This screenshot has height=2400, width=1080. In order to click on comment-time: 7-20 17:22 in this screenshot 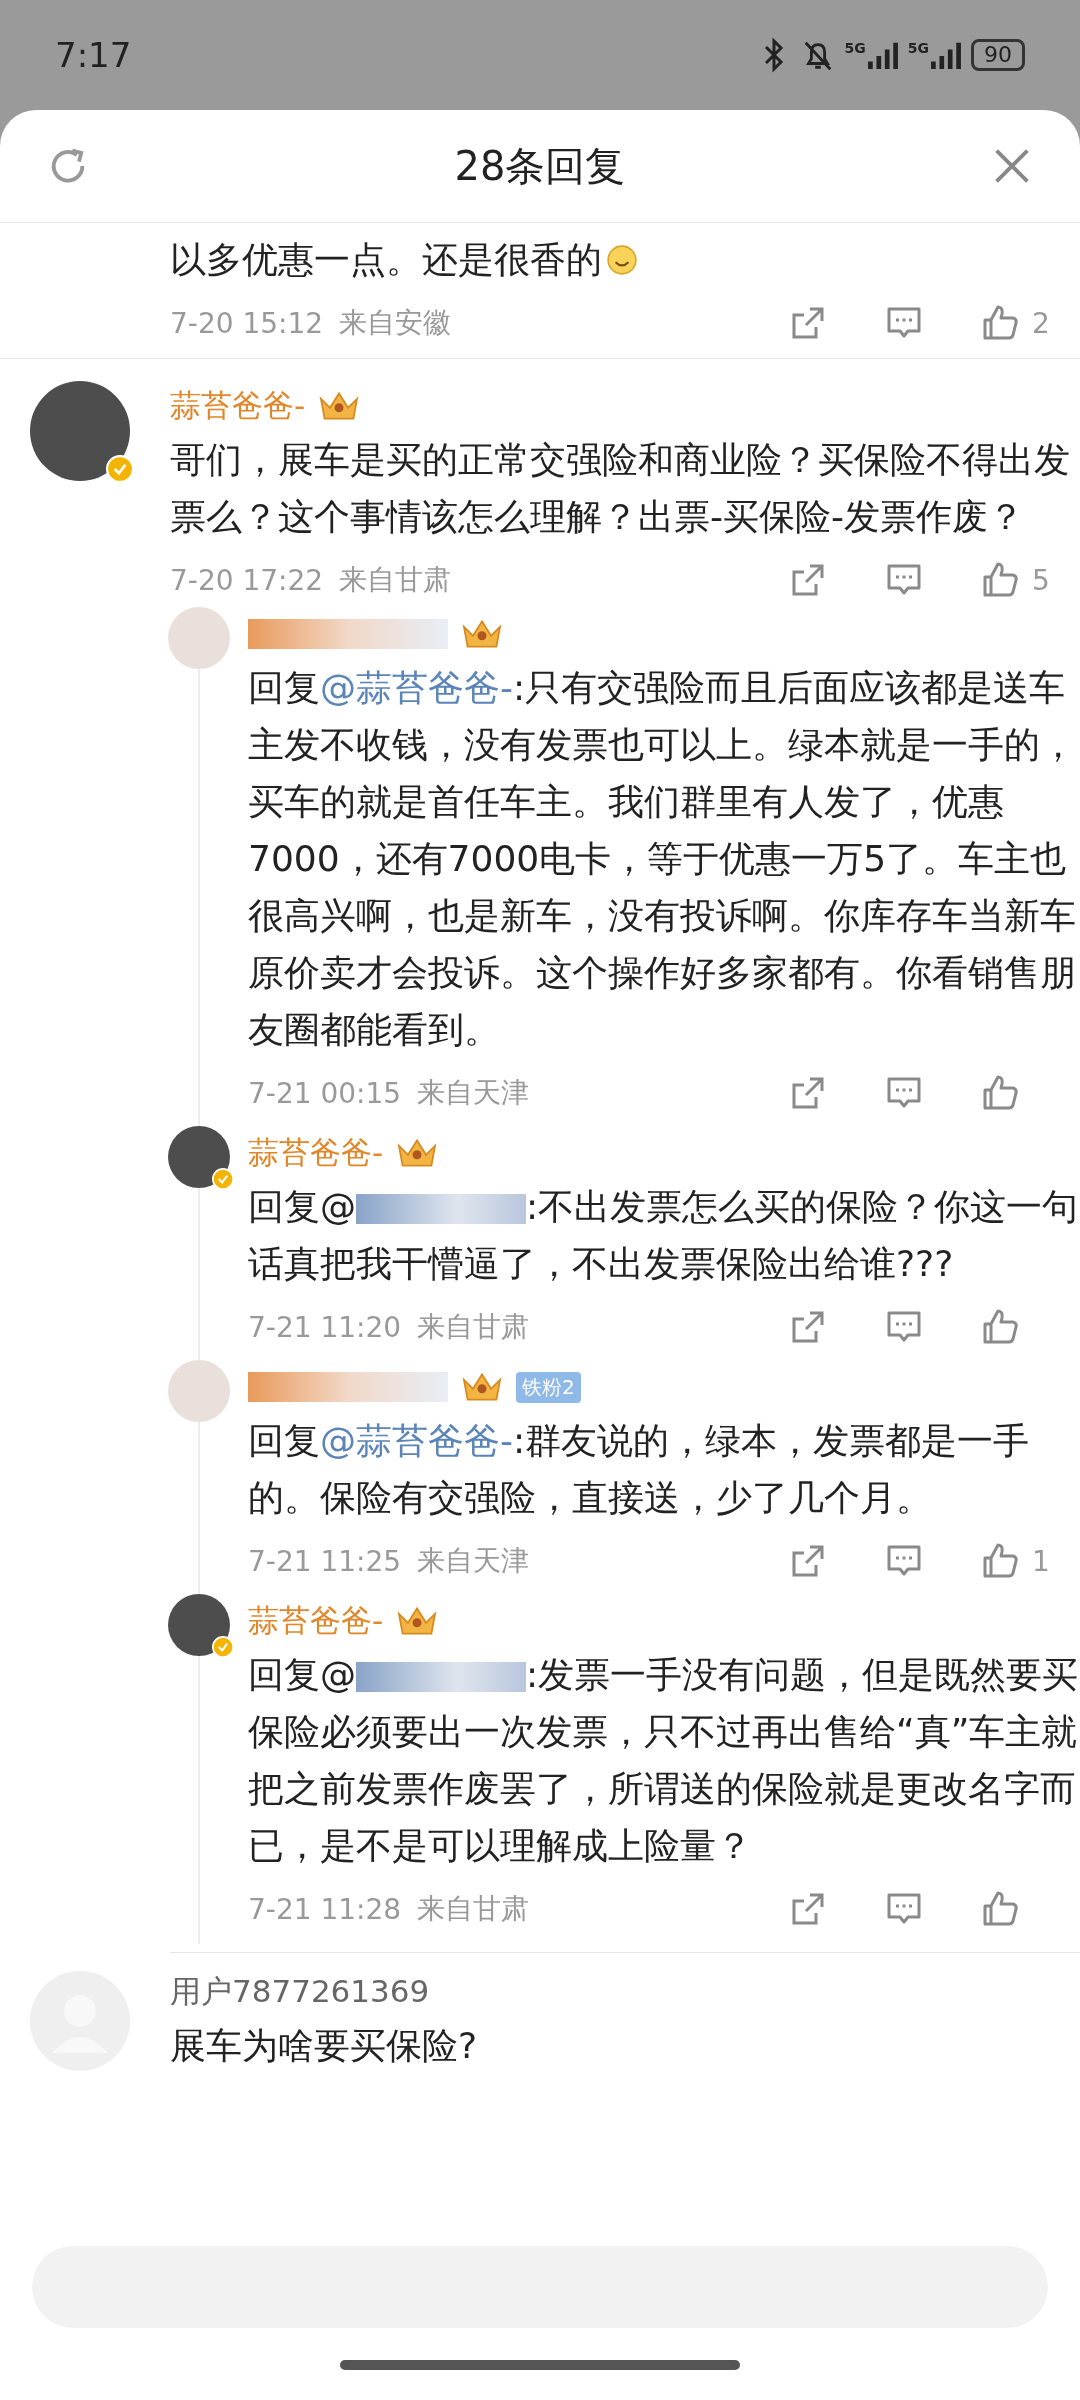, I will do `click(247, 580)`.